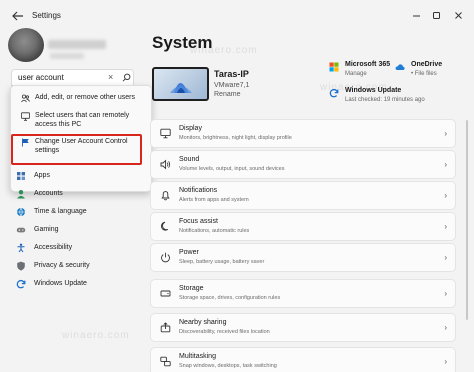 The width and height of the screenshot is (474, 372). Describe the element at coordinates (189, 159) in the screenshot. I see `card-title: Sound` at that location.